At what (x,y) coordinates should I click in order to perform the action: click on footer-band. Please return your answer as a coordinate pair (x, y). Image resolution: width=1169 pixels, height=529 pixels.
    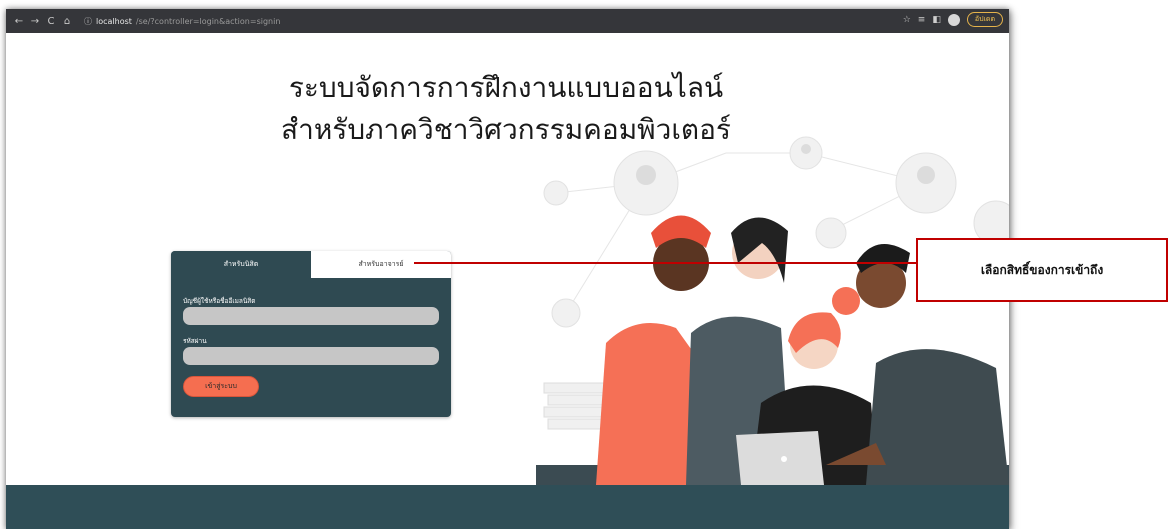
    Looking at the image, I should click on (507, 507).